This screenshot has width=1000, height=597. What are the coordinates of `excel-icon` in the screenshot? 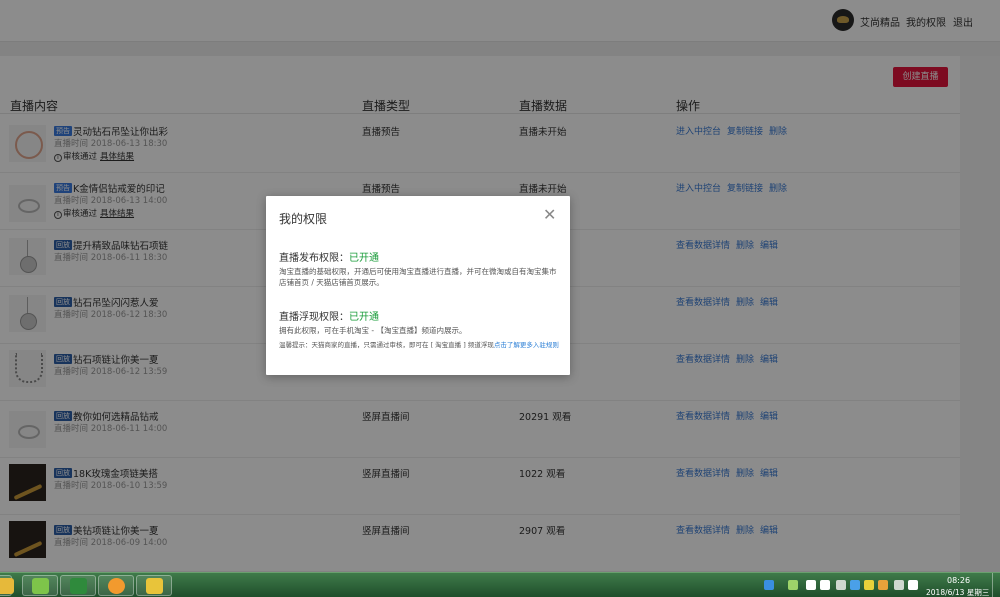 It's located at (78, 586).